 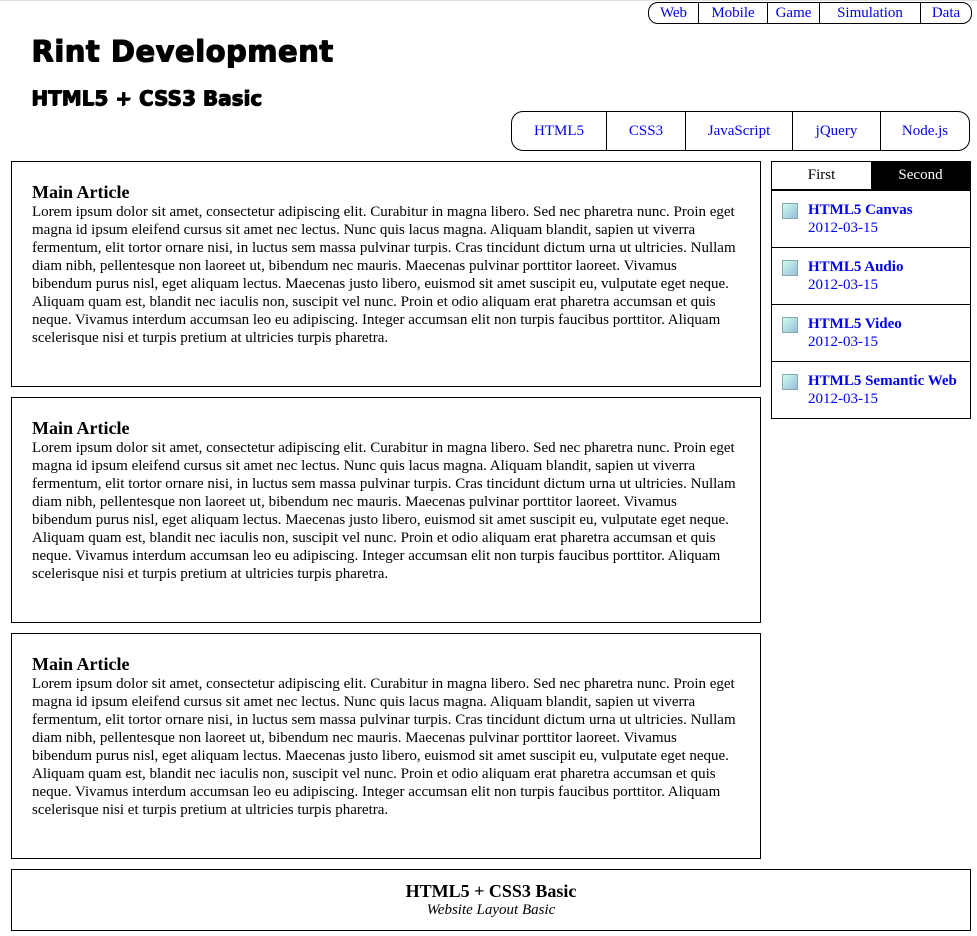 I want to click on top-nav: Web Mobile Game Simulation Data, so click(x=810, y=13).